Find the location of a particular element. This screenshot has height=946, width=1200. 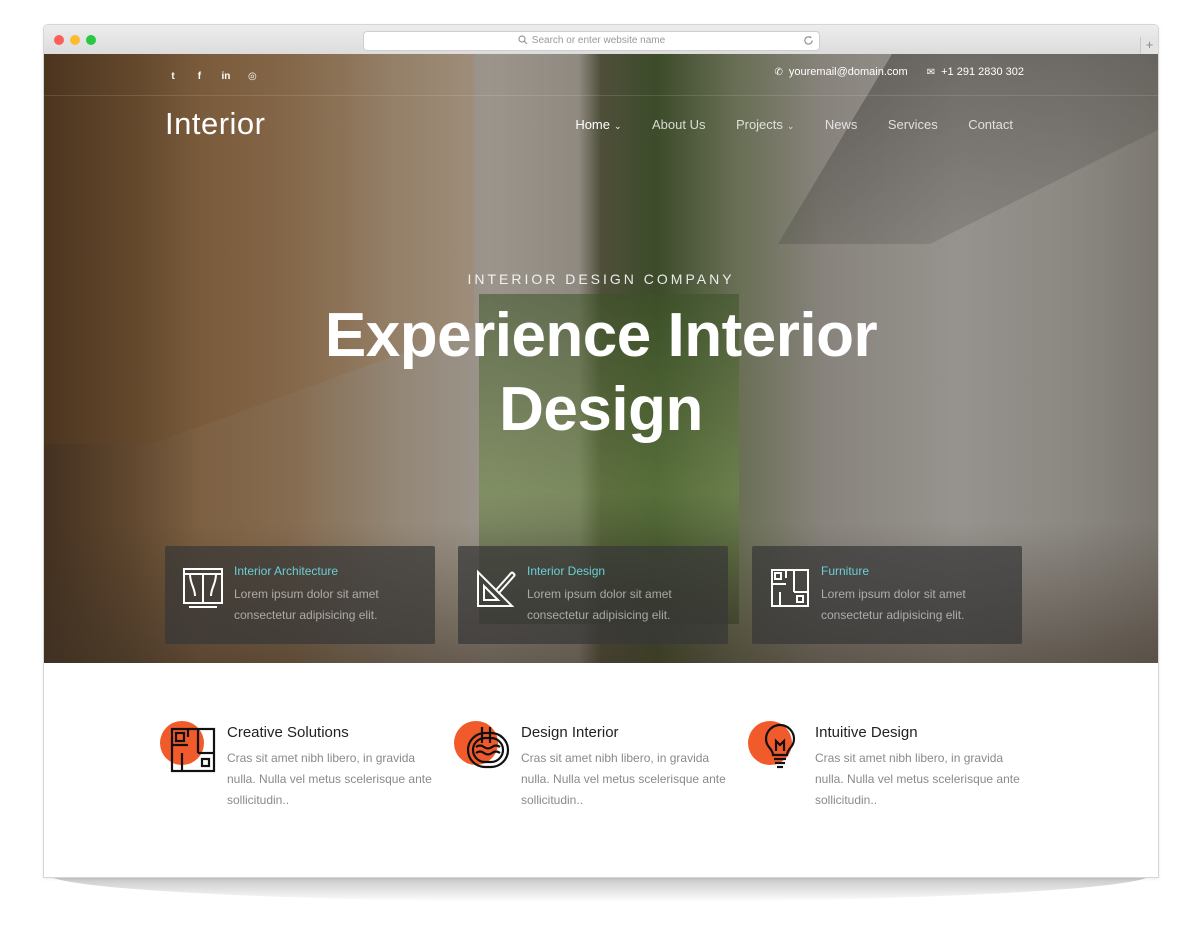

search-icon is located at coordinates (523, 40).